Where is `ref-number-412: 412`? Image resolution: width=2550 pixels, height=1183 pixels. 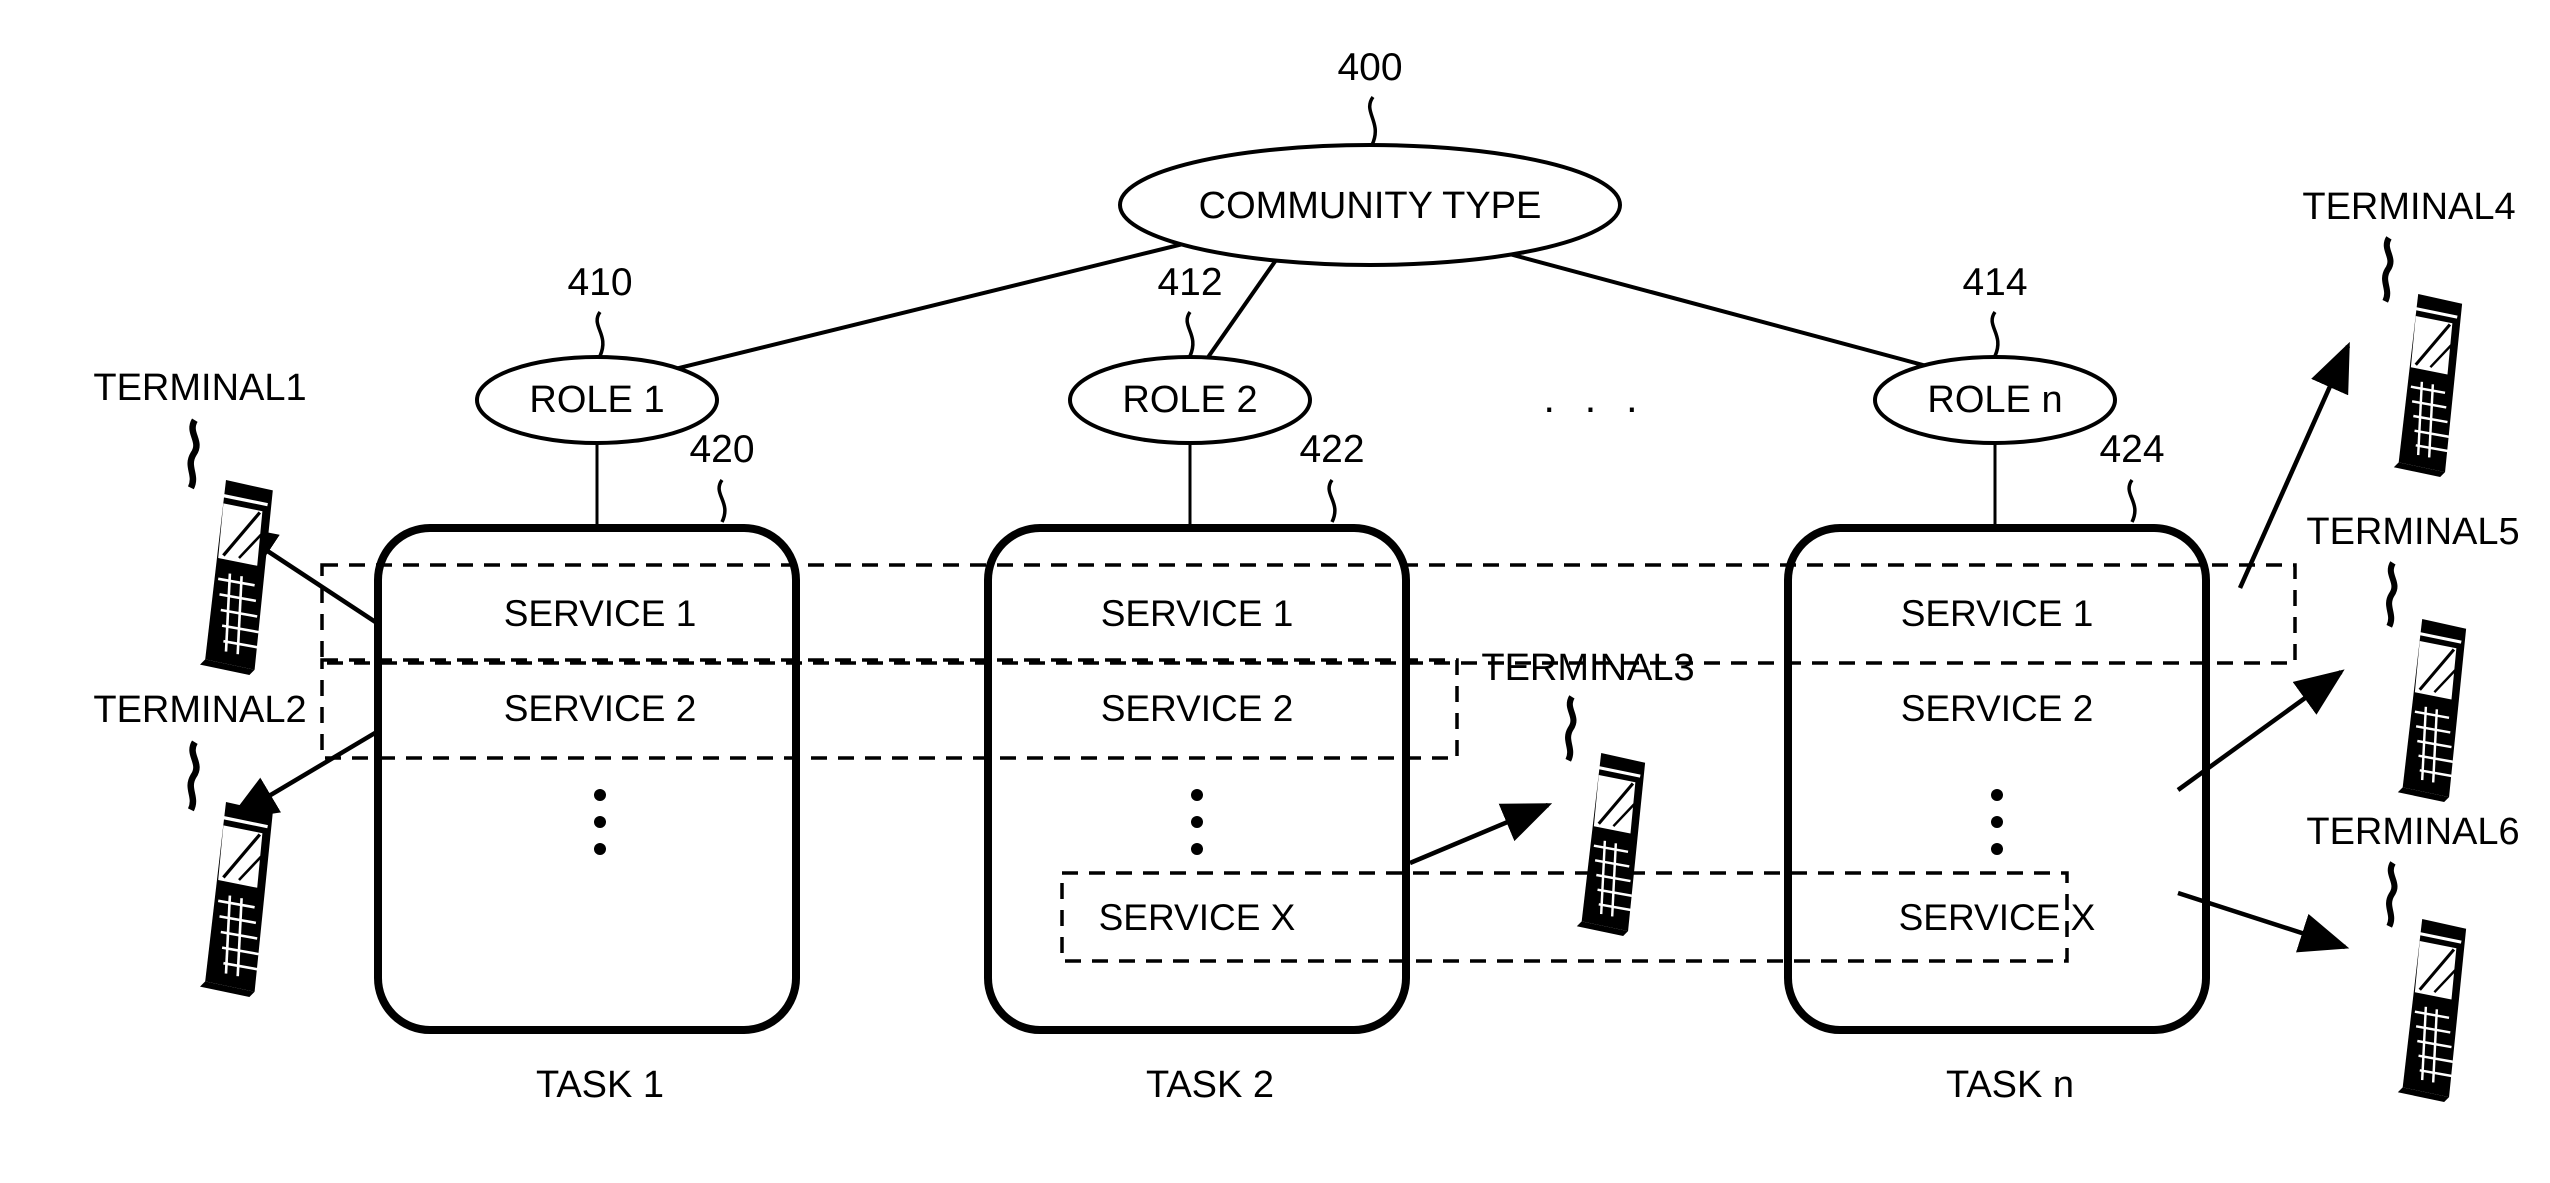 ref-number-412: 412 is located at coordinates (1189, 282).